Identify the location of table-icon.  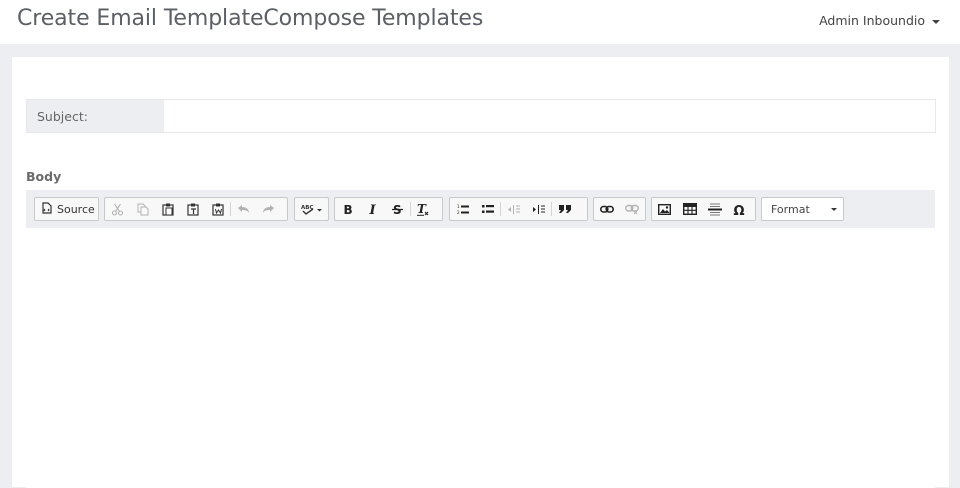
(689, 209).